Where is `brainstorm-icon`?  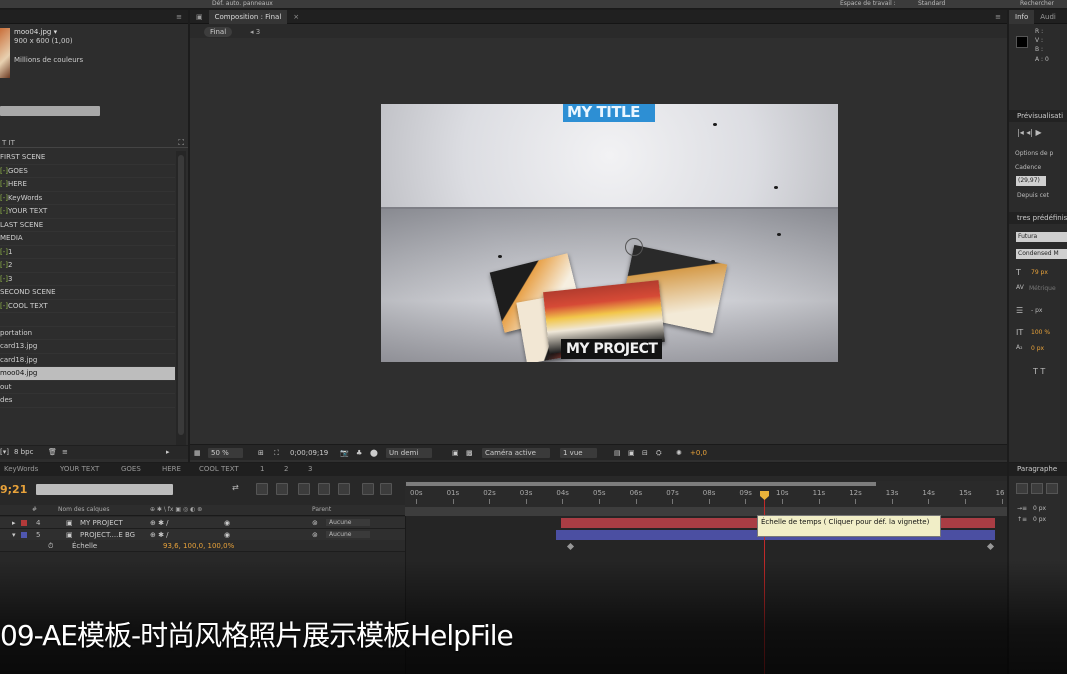 brainstorm-icon is located at coordinates (344, 489).